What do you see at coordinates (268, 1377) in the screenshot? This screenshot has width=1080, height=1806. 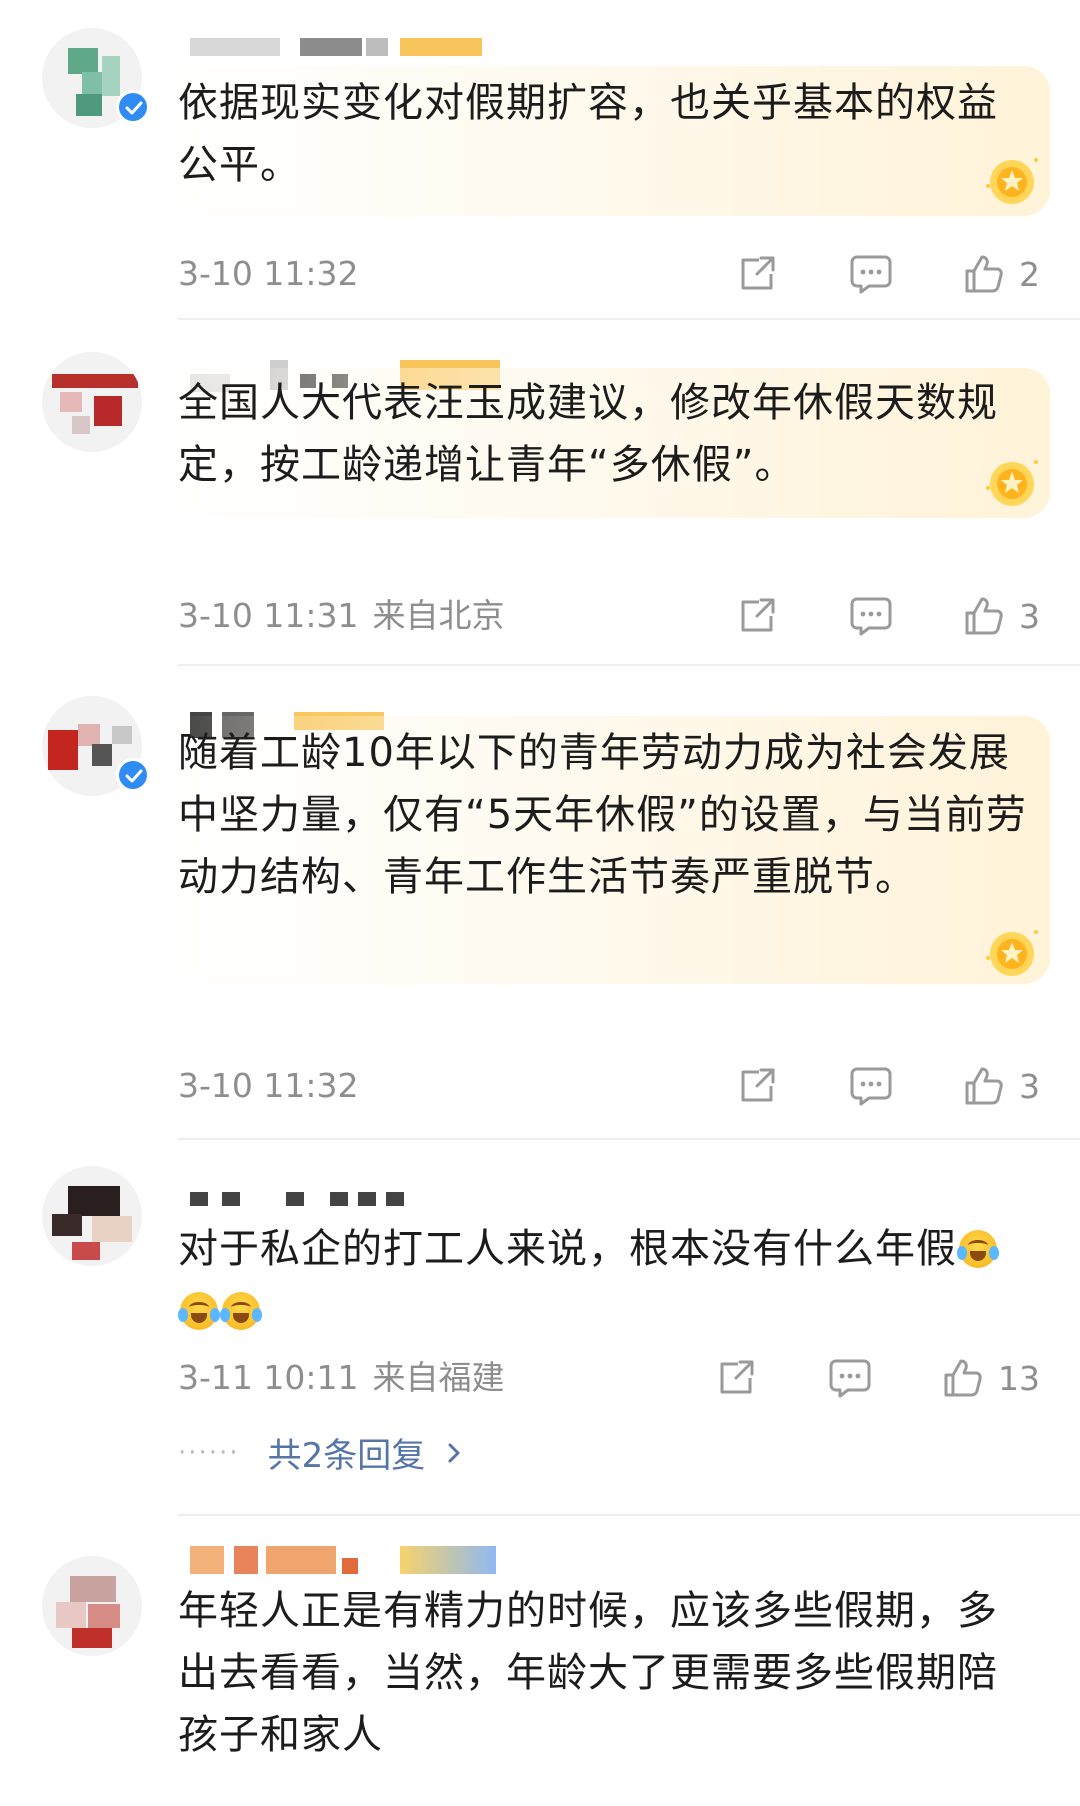 I see `comment-time: 3-11 10:11` at bounding box center [268, 1377].